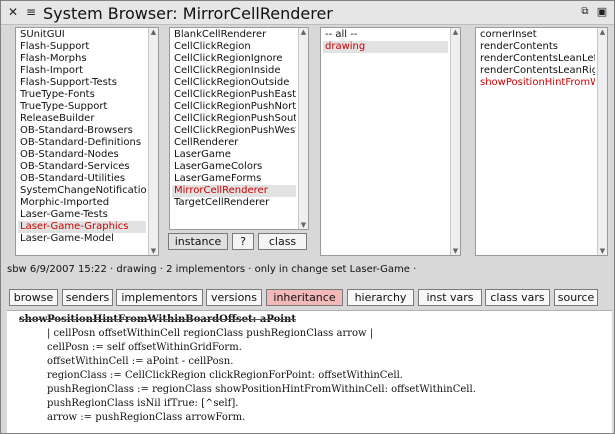 This screenshot has width=615, height=434. I want to click on inst-vars-button: inst vars, so click(450, 297).